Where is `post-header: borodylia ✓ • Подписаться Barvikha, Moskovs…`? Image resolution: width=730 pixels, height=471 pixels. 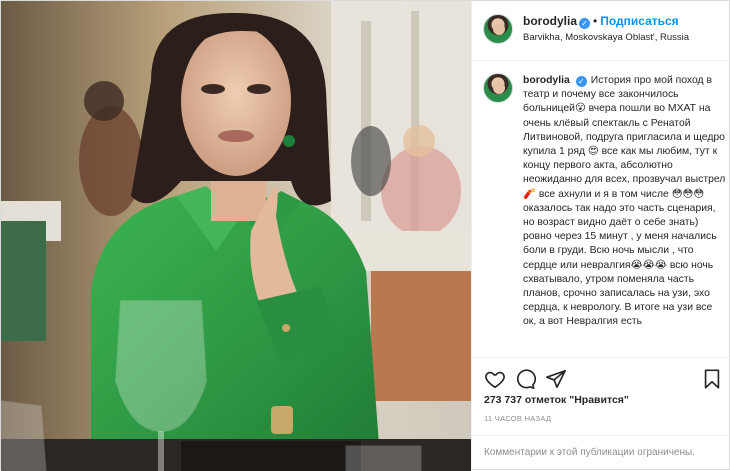
post-header: borodylia ✓ • Подписаться Barvikha, Moskovs… is located at coordinates (601, 31).